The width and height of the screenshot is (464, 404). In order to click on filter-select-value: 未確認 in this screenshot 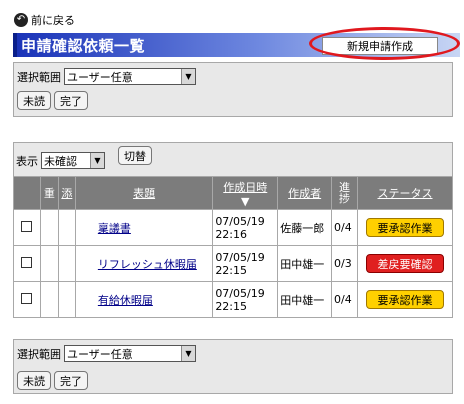, I will do `click(60, 161)`.